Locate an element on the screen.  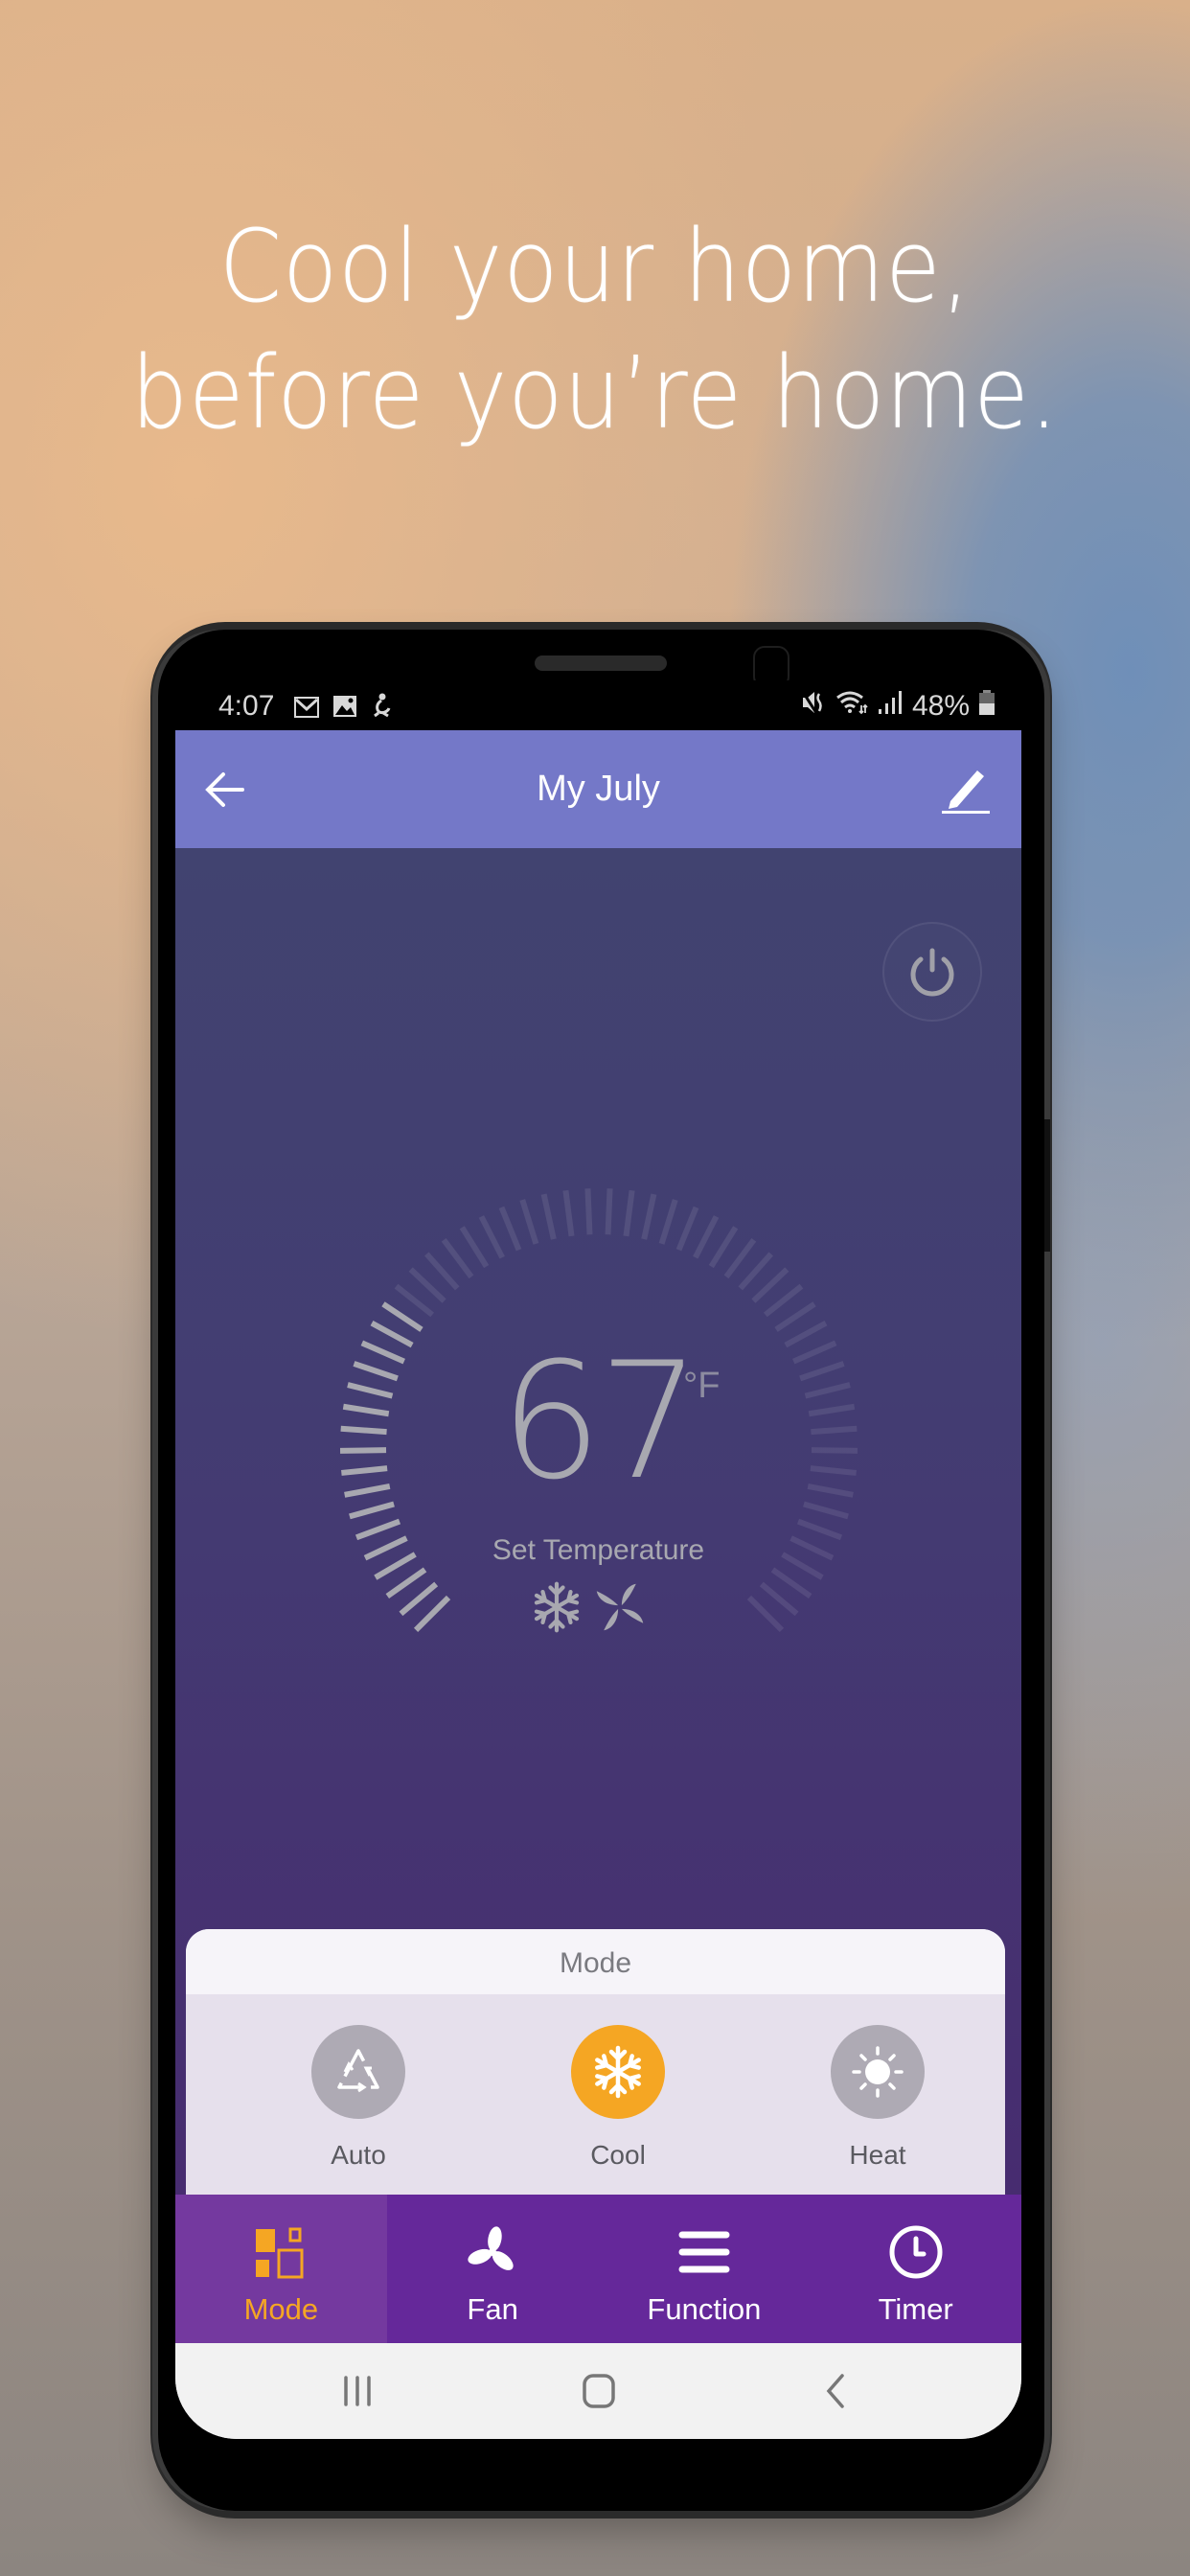
sun-icon is located at coordinates (878, 2072).